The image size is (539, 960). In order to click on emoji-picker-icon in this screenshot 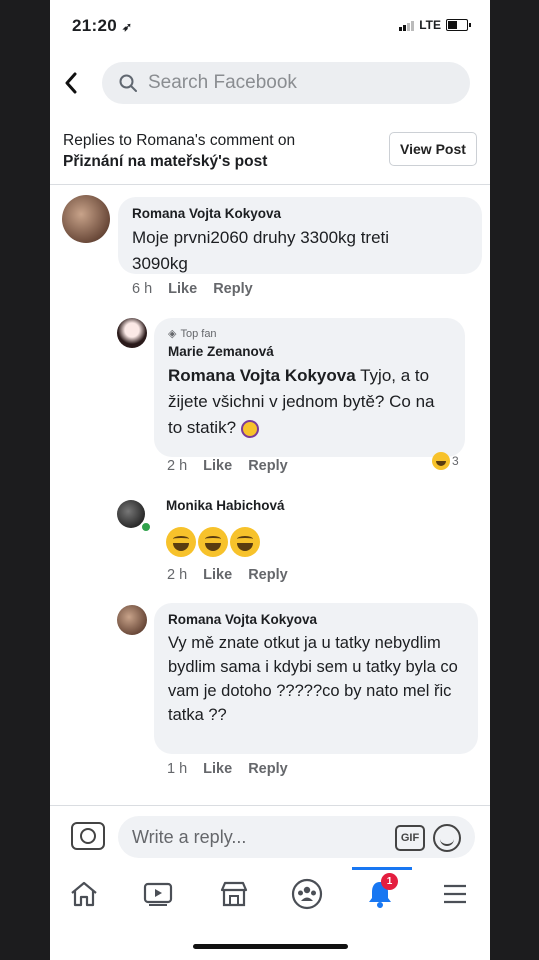, I will do `click(447, 838)`.